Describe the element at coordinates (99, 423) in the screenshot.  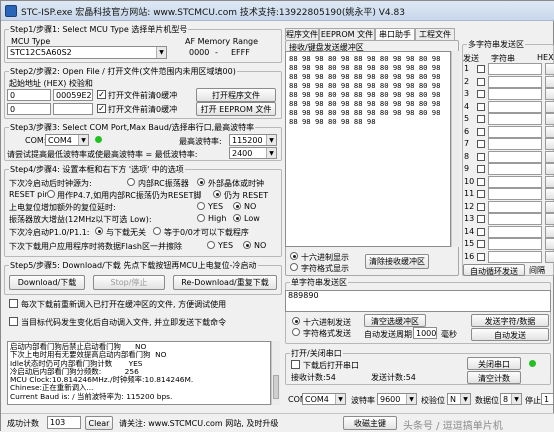
I see `clear-count-status-button: Clear` at that location.